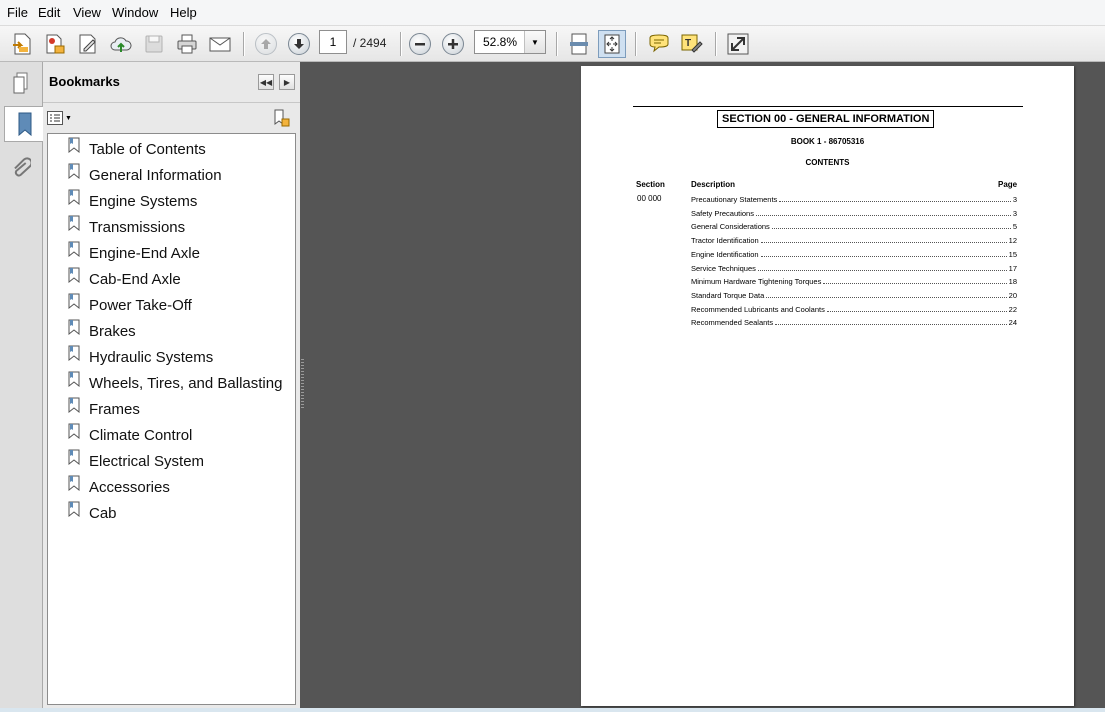 This screenshot has width=1105, height=712. Describe the element at coordinates (87, 13) in the screenshot. I see `menu-view: View` at that location.